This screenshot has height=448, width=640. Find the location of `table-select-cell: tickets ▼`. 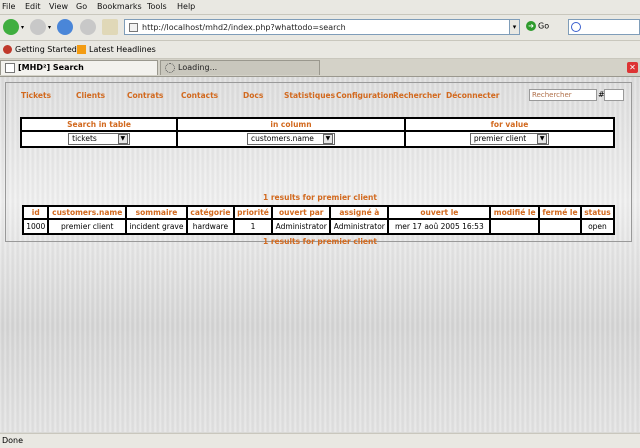

table-select-cell: tickets ▼ is located at coordinates (99, 139).